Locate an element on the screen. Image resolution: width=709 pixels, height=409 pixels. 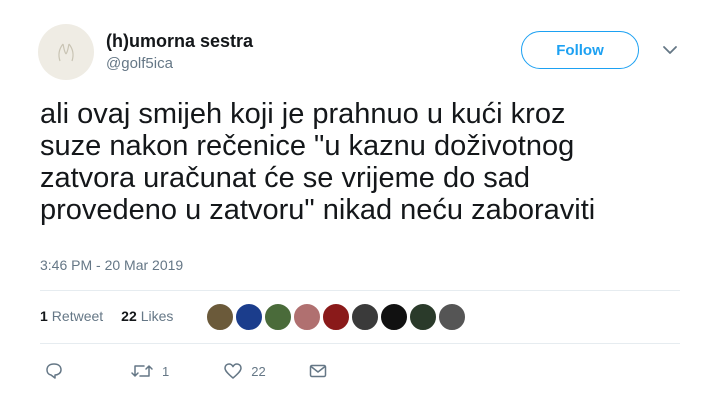
heart-icon is located at coordinates (233, 371).